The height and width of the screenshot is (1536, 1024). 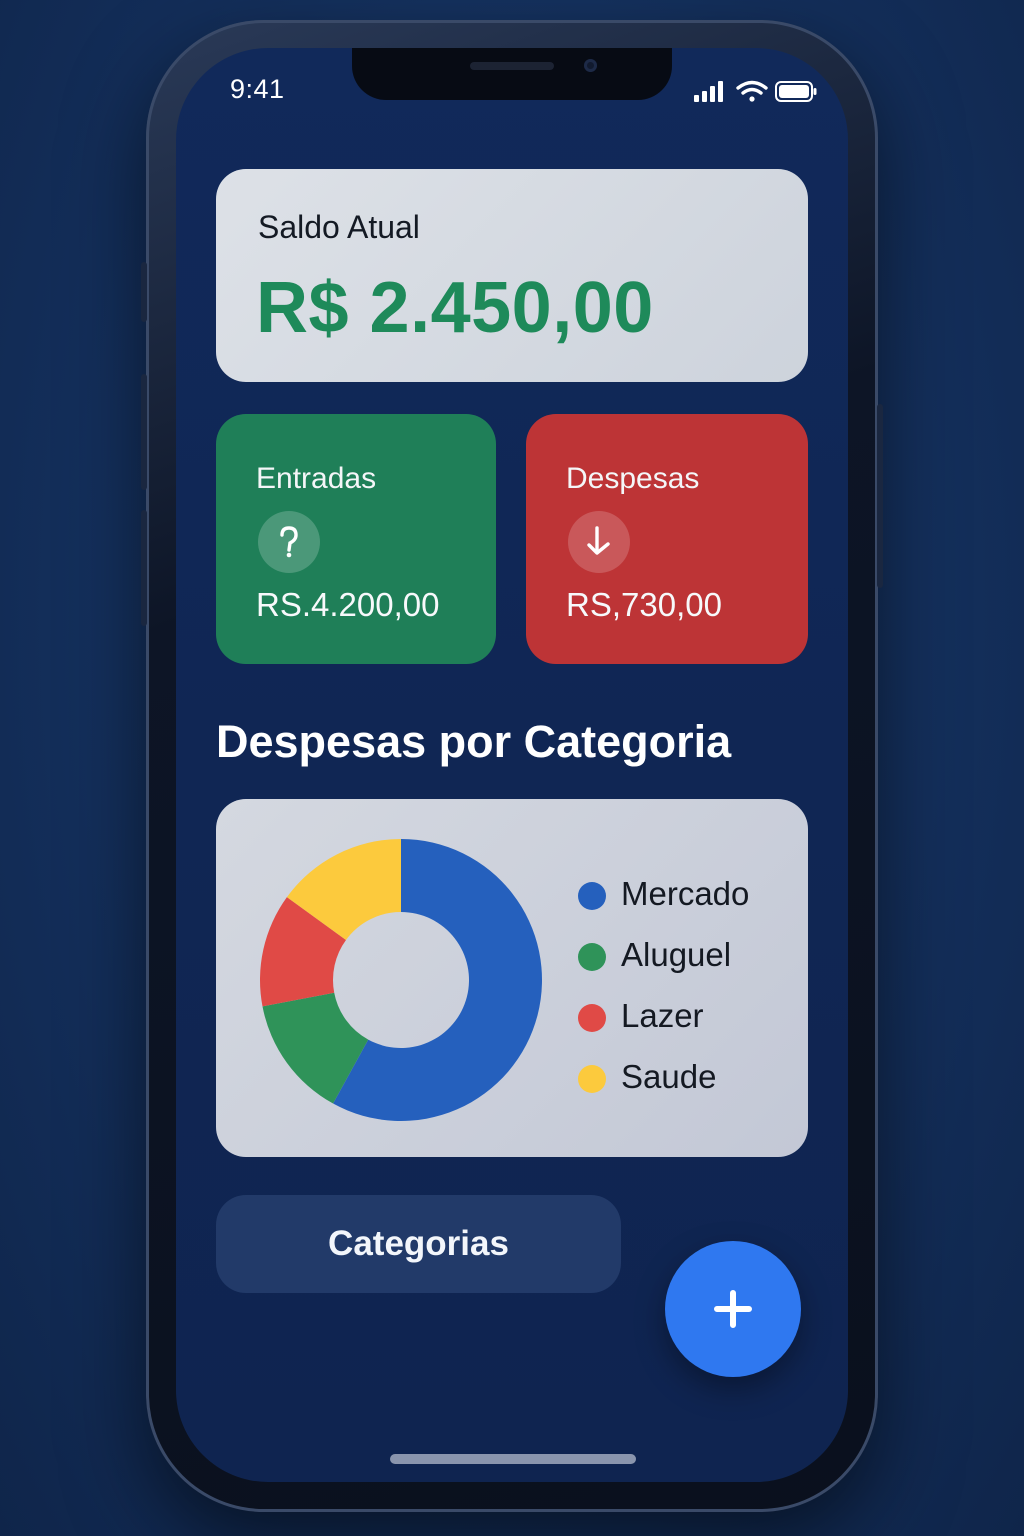 What do you see at coordinates (316, 478) in the screenshot?
I see `income-label: Entradas` at bounding box center [316, 478].